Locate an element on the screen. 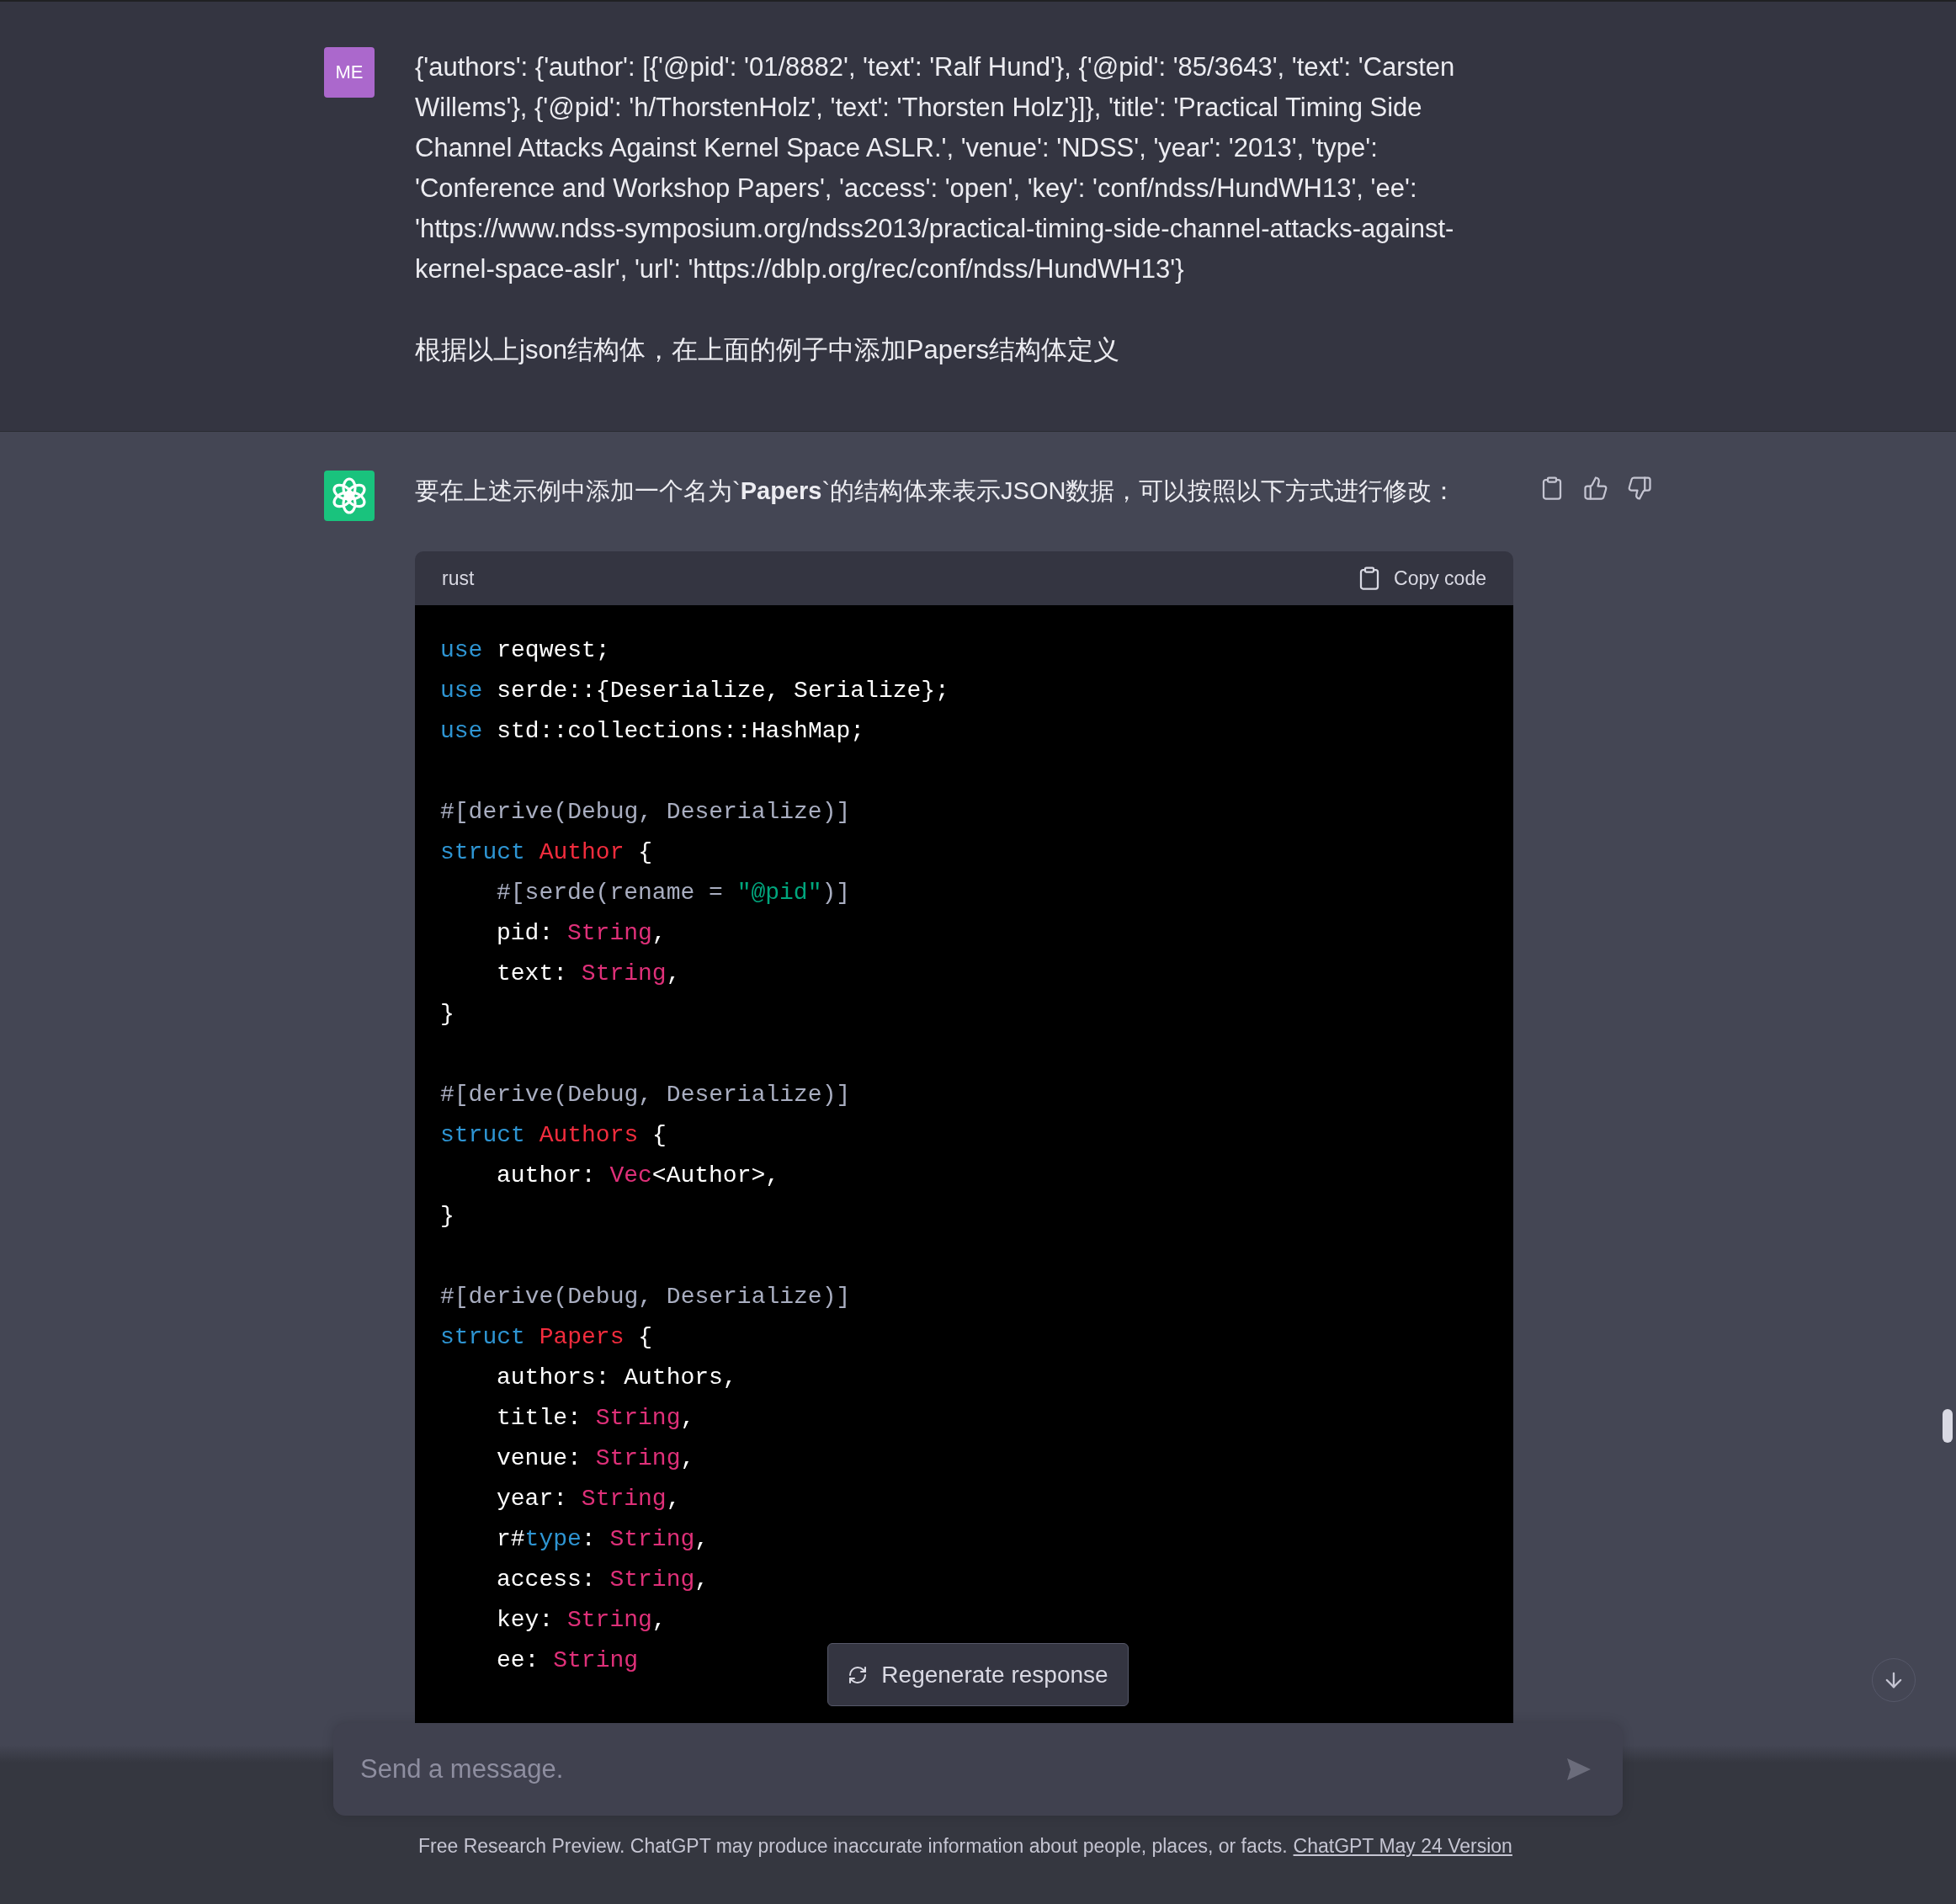  version-link: ChatGPT May 24 Version is located at coordinates (1402, 1847).